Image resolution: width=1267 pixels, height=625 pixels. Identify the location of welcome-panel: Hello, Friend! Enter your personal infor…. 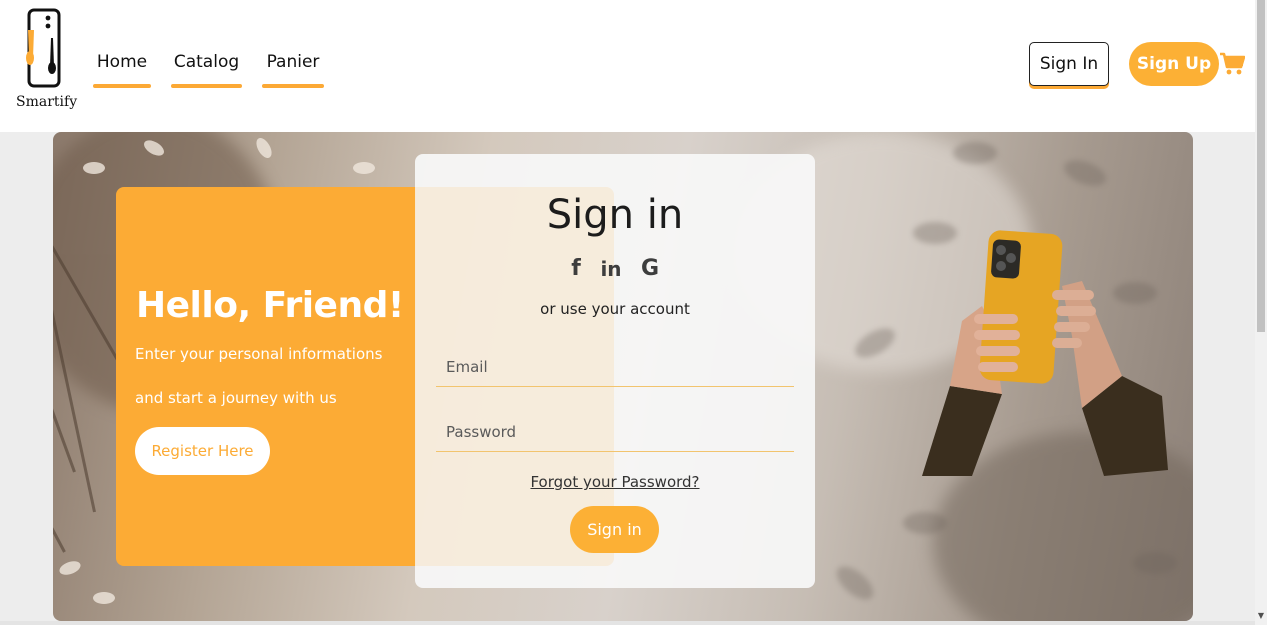
(266, 376).